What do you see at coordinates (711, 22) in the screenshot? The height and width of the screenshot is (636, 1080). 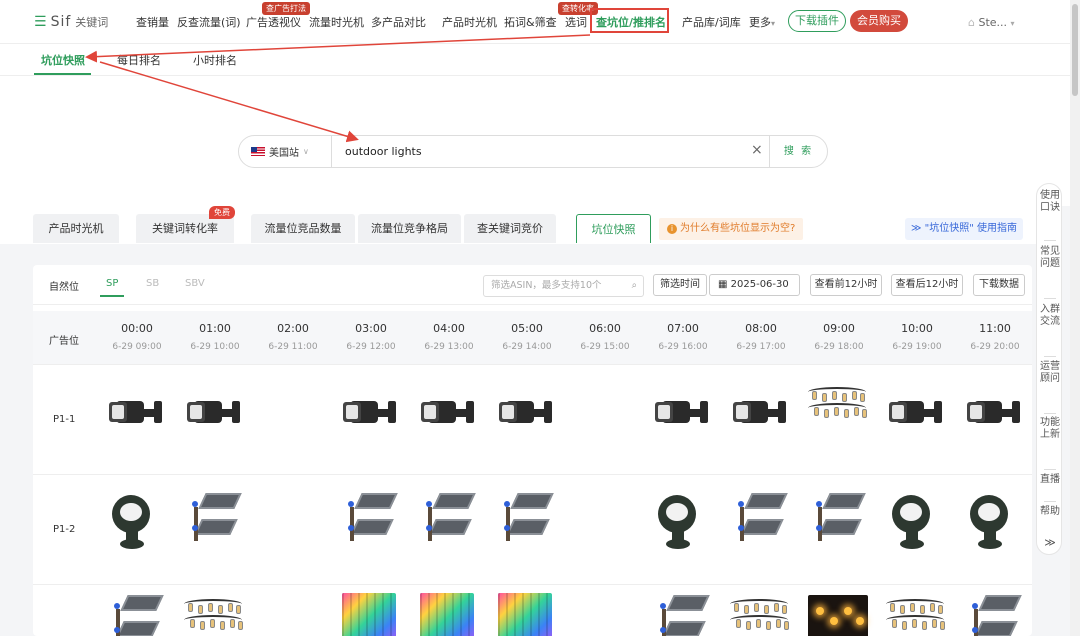 I see `nav-item-library: 产品库/词库` at bounding box center [711, 22].